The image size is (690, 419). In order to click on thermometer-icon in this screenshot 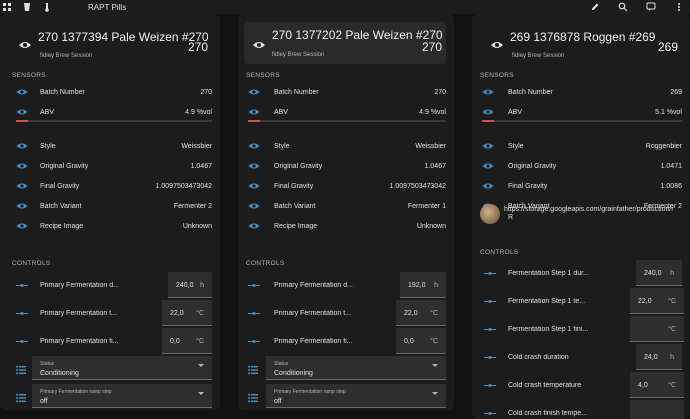, I will do `click(47, 7)`.